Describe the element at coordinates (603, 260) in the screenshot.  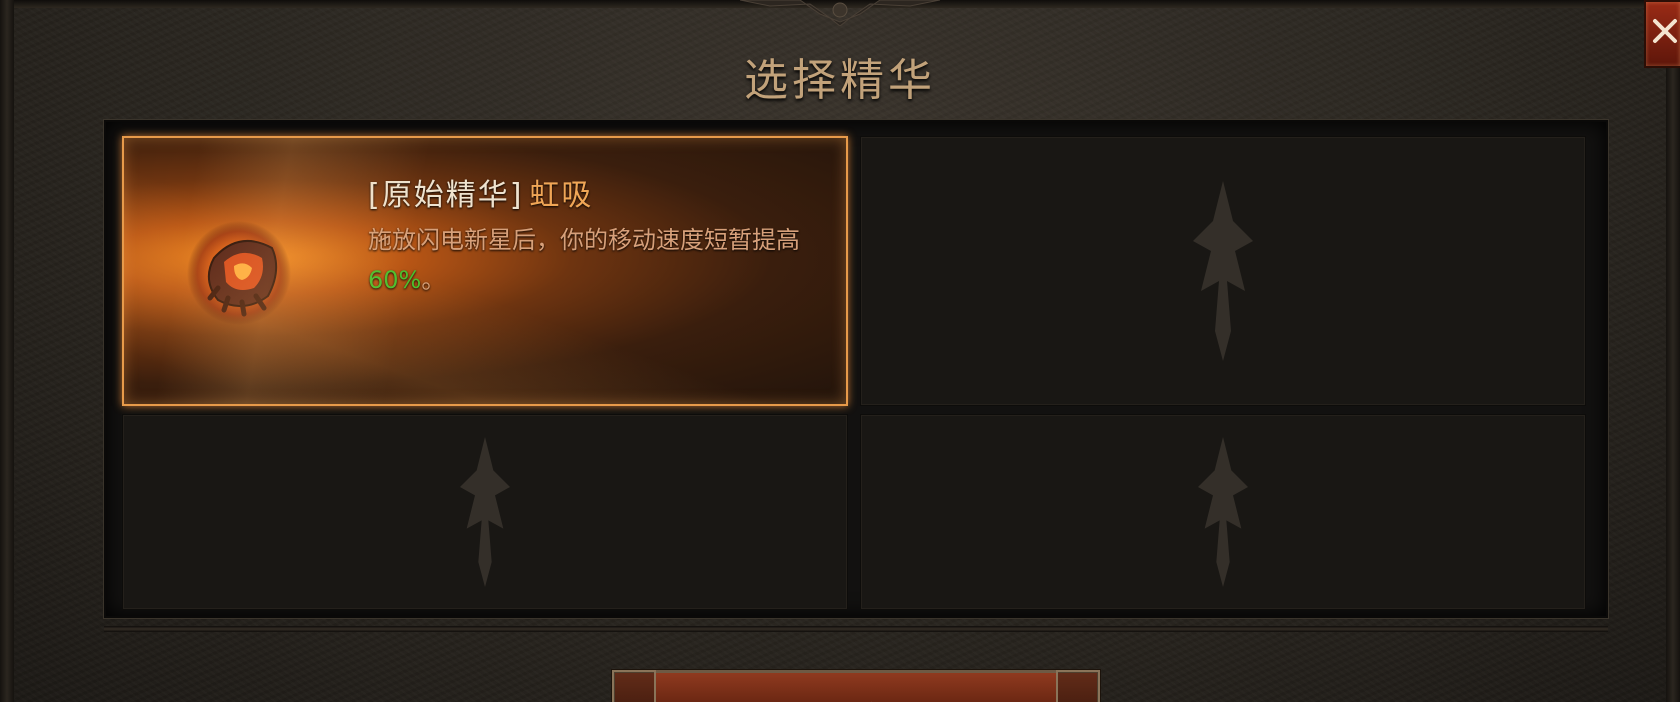
I see `essence-description: 施放闪电新星后，你的移动速度短暂提高 60%。` at that location.